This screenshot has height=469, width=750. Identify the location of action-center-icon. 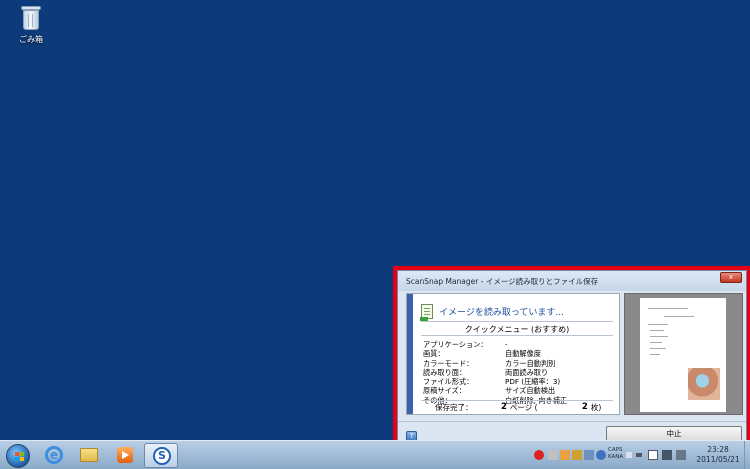
(653, 455).